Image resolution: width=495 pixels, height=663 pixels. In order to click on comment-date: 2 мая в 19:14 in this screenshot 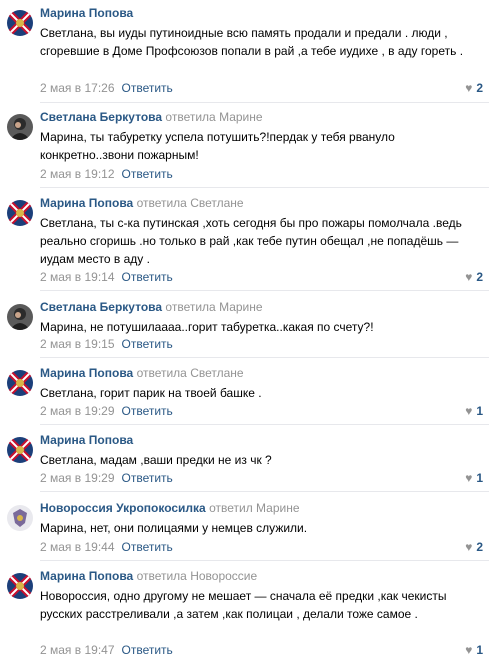, I will do `click(77, 277)`.